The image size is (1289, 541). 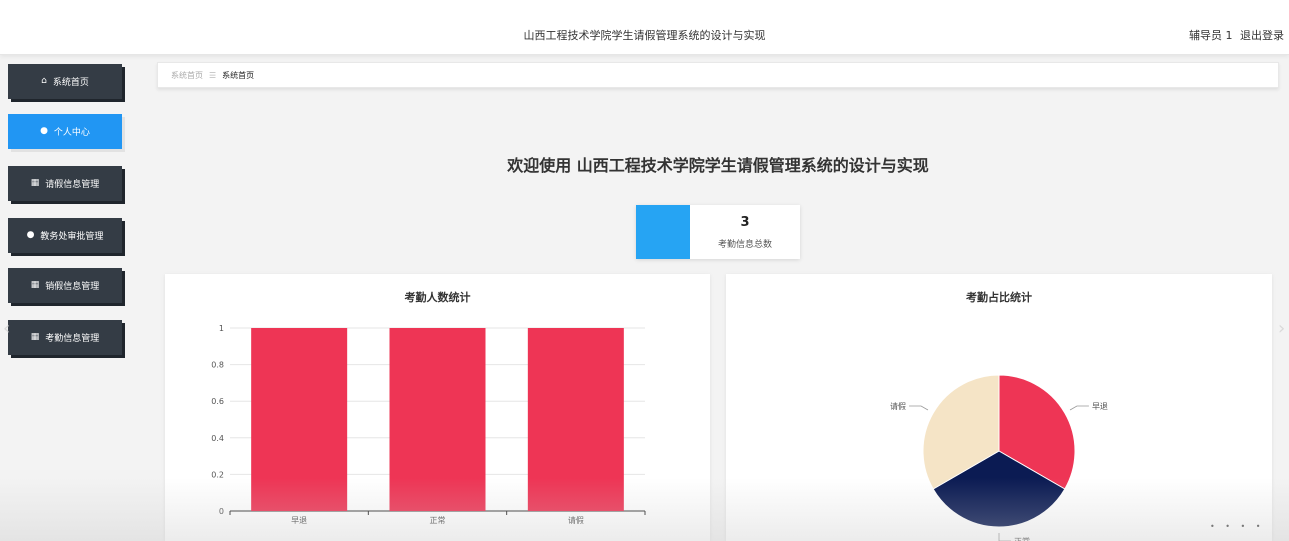 I want to click on x-tick-label: 早退, so click(x=299, y=520).